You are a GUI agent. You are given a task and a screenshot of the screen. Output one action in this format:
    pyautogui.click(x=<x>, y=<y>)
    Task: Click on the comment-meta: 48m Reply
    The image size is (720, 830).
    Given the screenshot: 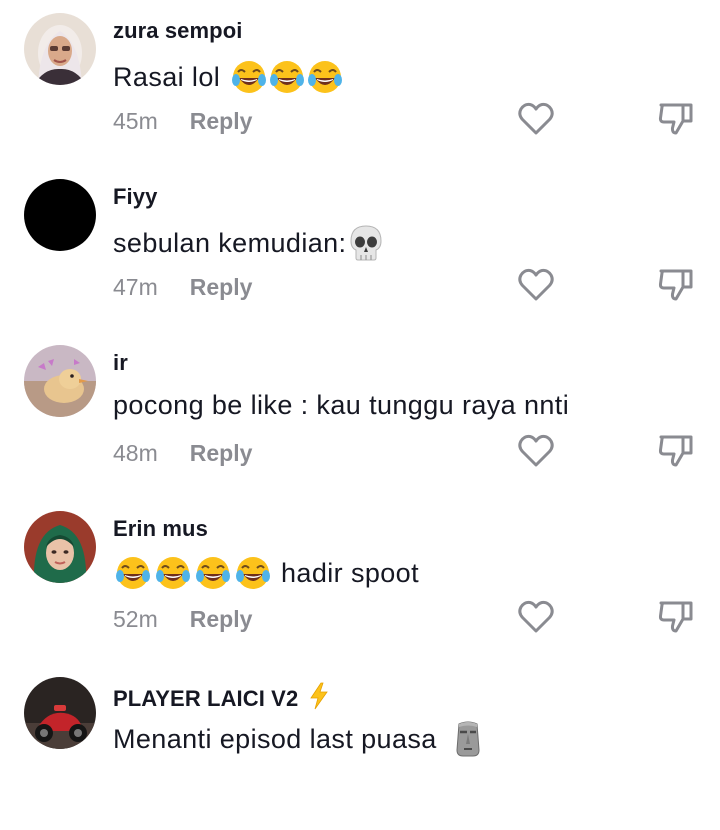 What is the action you would take?
    pyautogui.click(x=182, y=453)
    